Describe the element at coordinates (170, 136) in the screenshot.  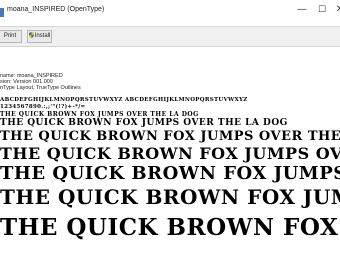
I see `sample-line-3: THE QUICK BROWN FOX JUMPS OVER THE LA DO` at that location.